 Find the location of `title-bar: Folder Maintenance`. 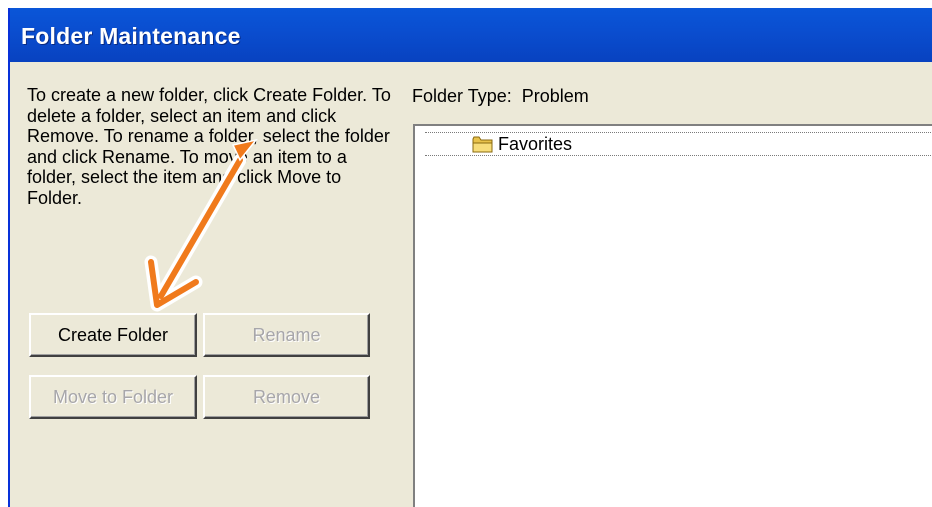

title-bar: Folder Maintenance is located at coordinates (471, 35).